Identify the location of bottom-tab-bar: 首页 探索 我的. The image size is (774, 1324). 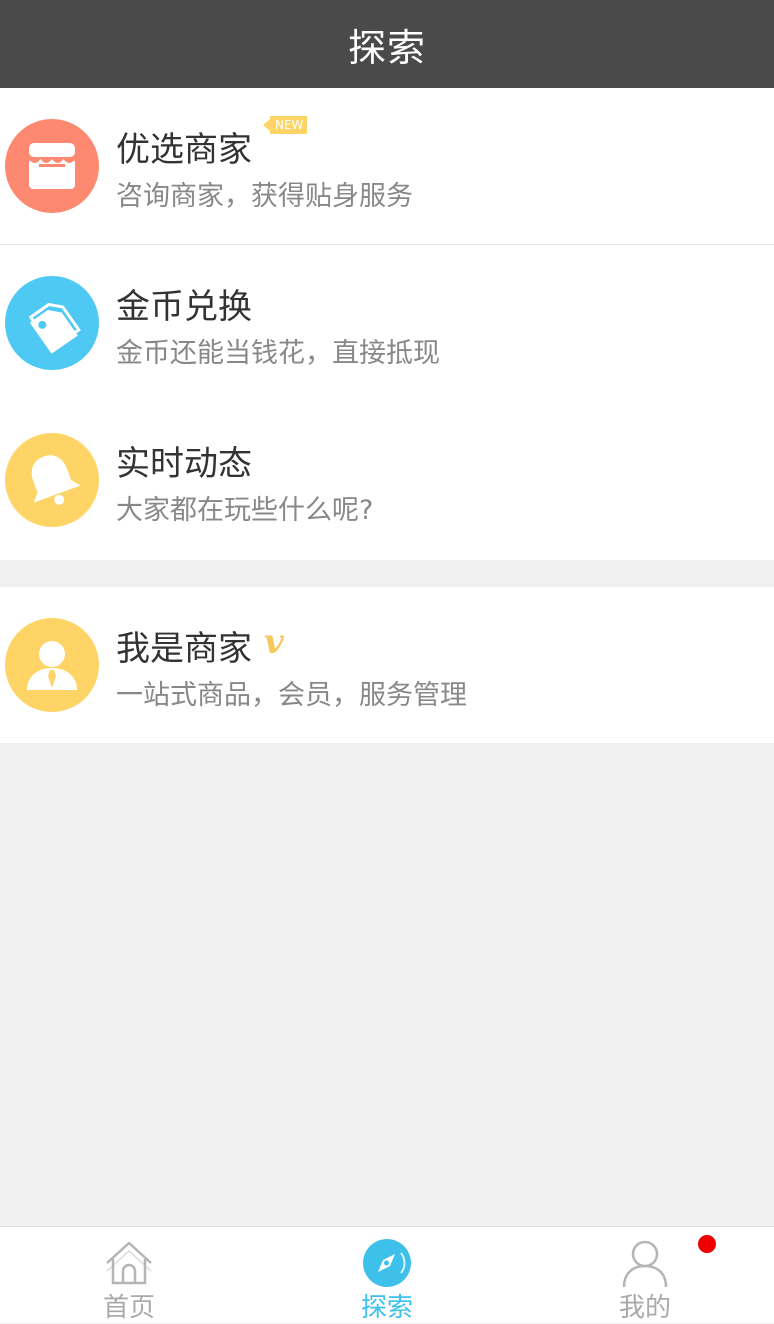
(387, 1274).